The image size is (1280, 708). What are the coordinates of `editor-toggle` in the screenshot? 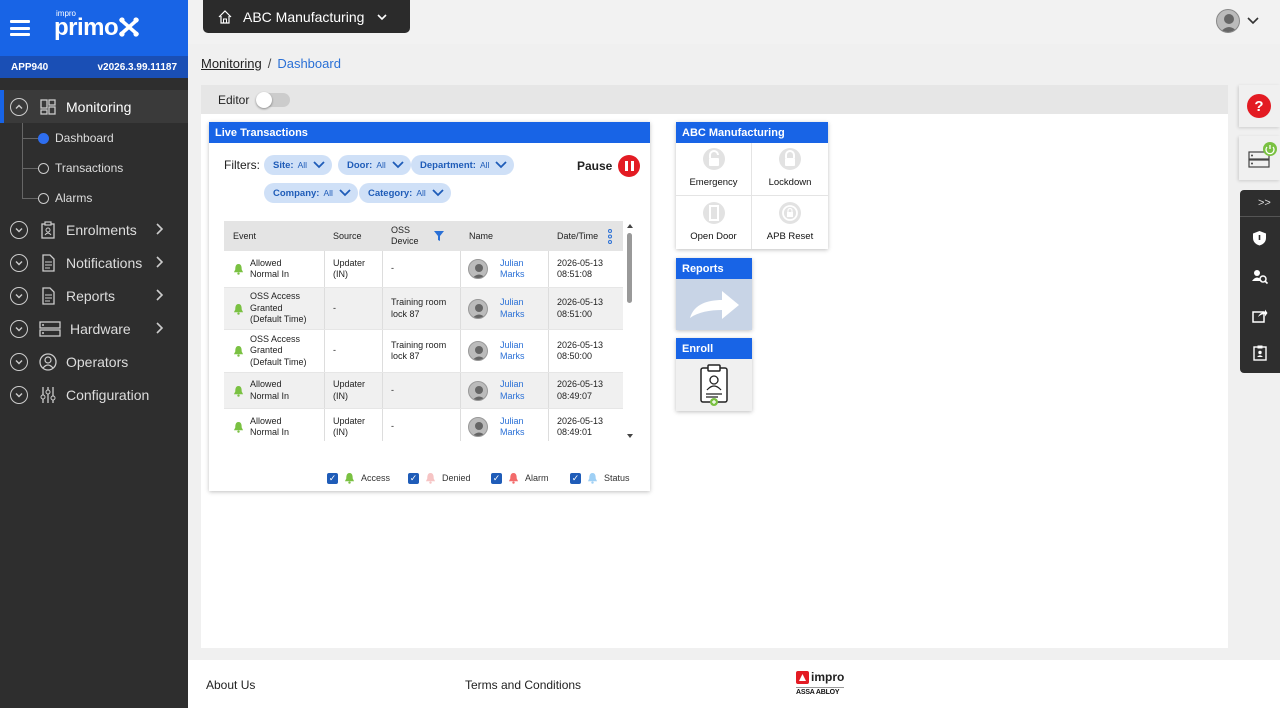 It's located at (273, 99).